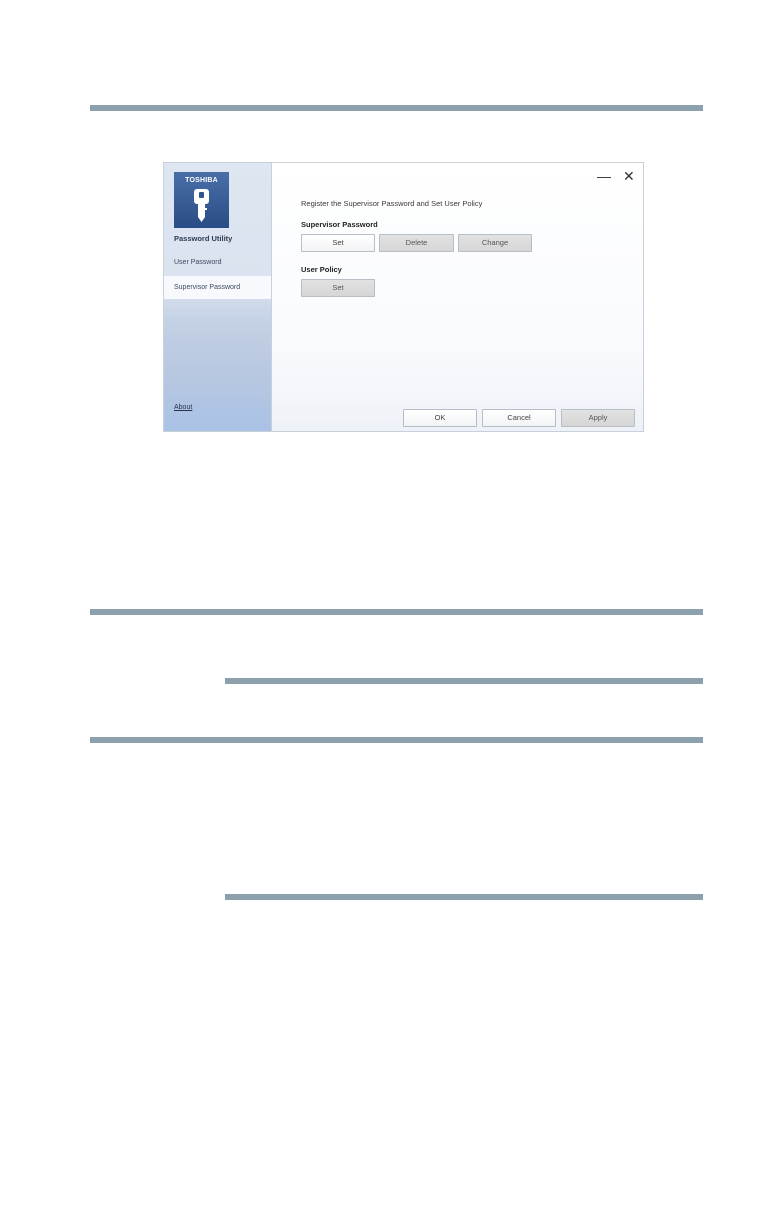 The height and width of the screenshot is (1206, 774). Describe the element at coordinates (440, 418) in the screenshot. I see `ok-button: OK` at that location.